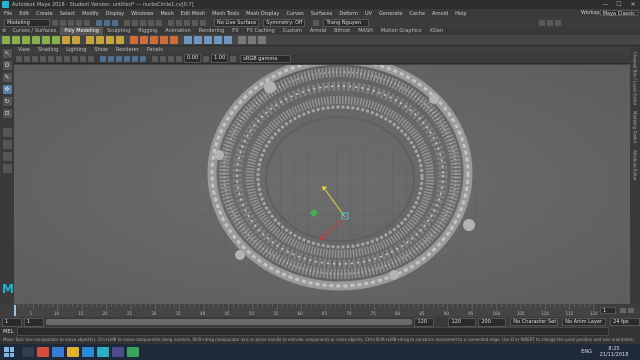  I want to click on make-live-icon, so click(159, 22).